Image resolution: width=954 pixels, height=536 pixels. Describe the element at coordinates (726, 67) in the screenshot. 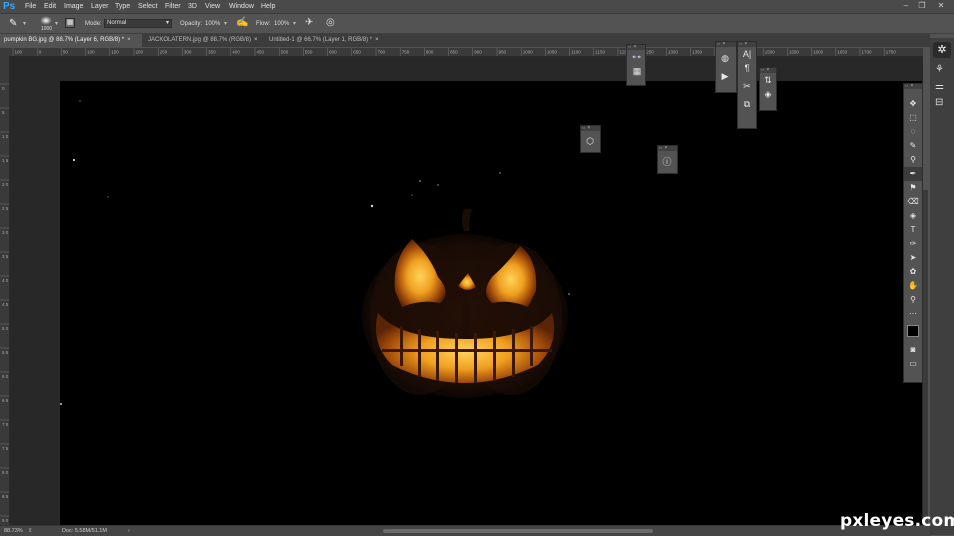

I see `panel-actions-group: ⇔ × ◍ ▶` at that location.